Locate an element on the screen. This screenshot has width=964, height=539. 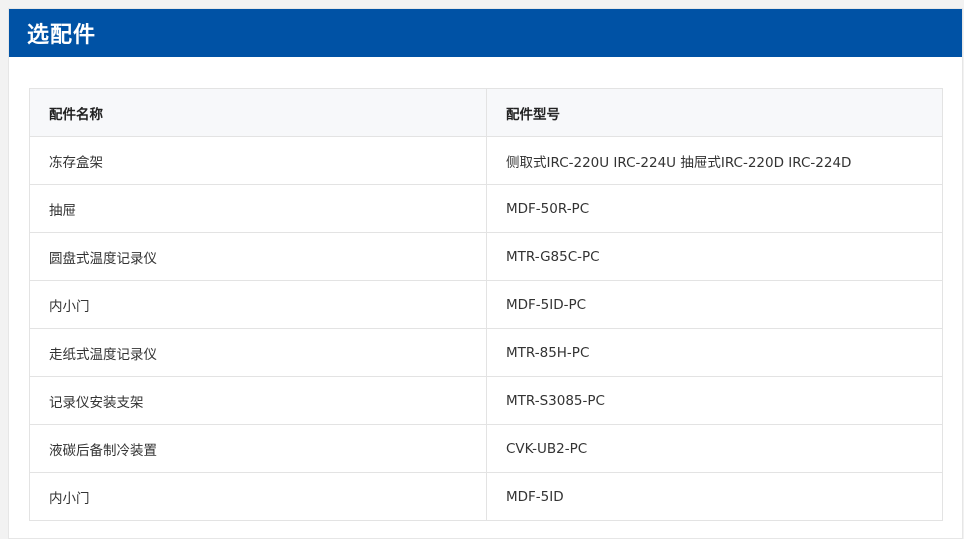
table-row: 抽屉 MDF-50R-PC is located at coordinates (486, 208).